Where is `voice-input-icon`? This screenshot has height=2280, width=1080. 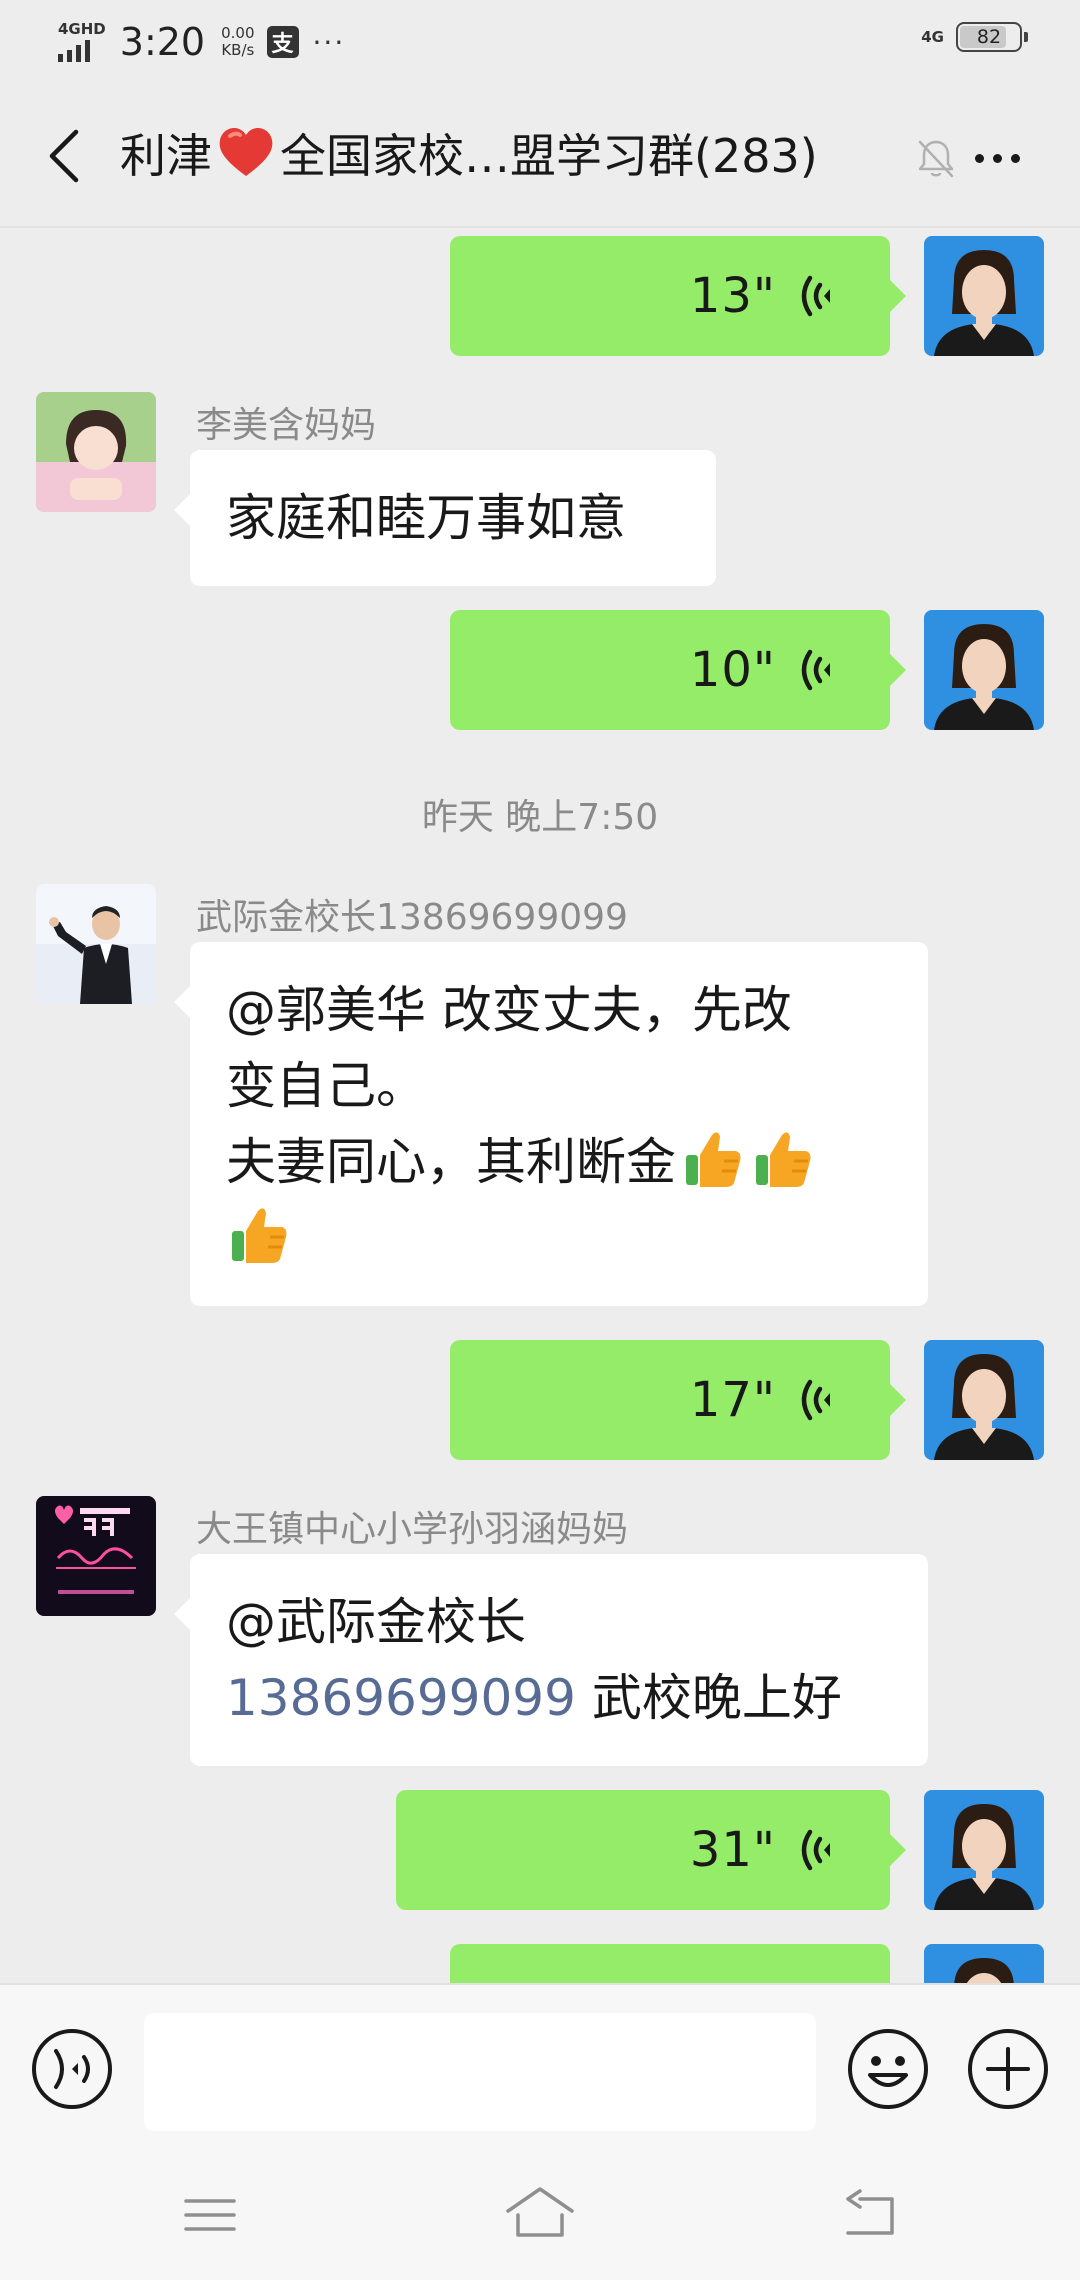
voice-input-icon is located at coordinates (72, 2069).